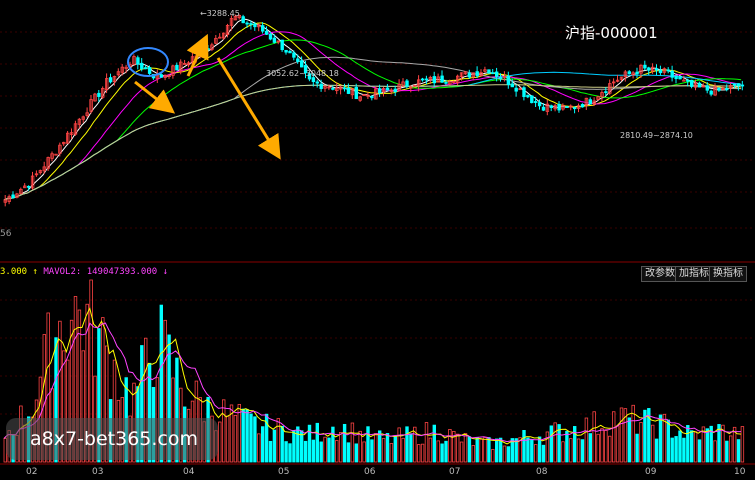  Describe the element at coordinates (660, 274) in the screenshot. I see `params-button: 改参数` at that location.